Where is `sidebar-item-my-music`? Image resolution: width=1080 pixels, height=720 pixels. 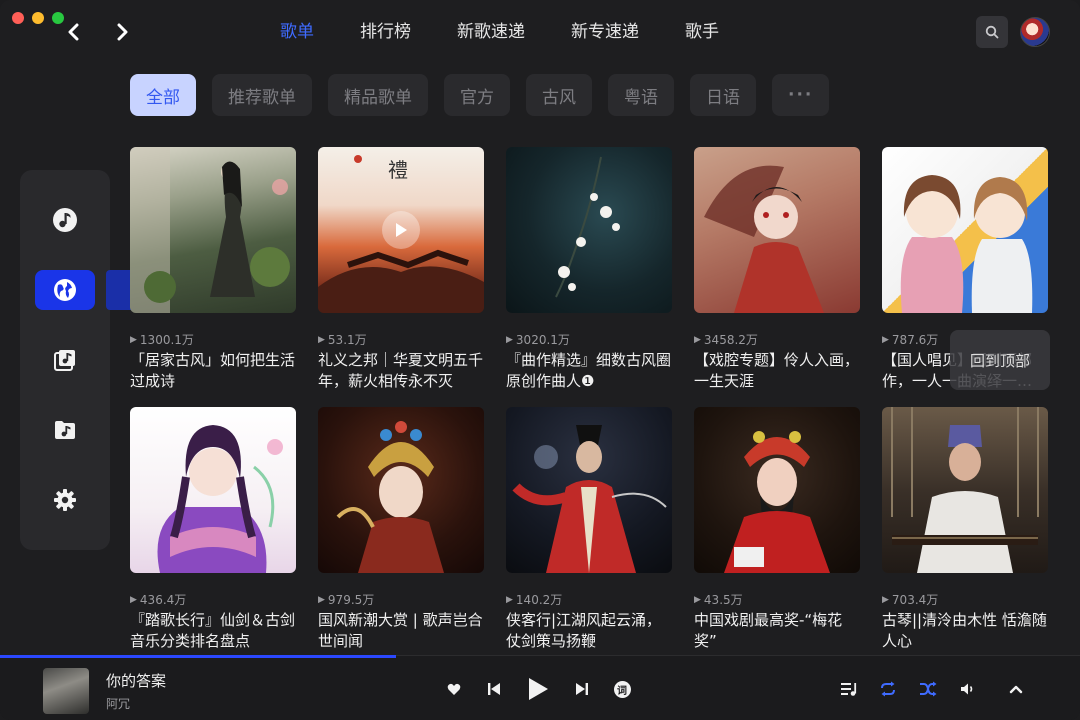
sidebar-item-my-music is located at coordinates (65, 360).